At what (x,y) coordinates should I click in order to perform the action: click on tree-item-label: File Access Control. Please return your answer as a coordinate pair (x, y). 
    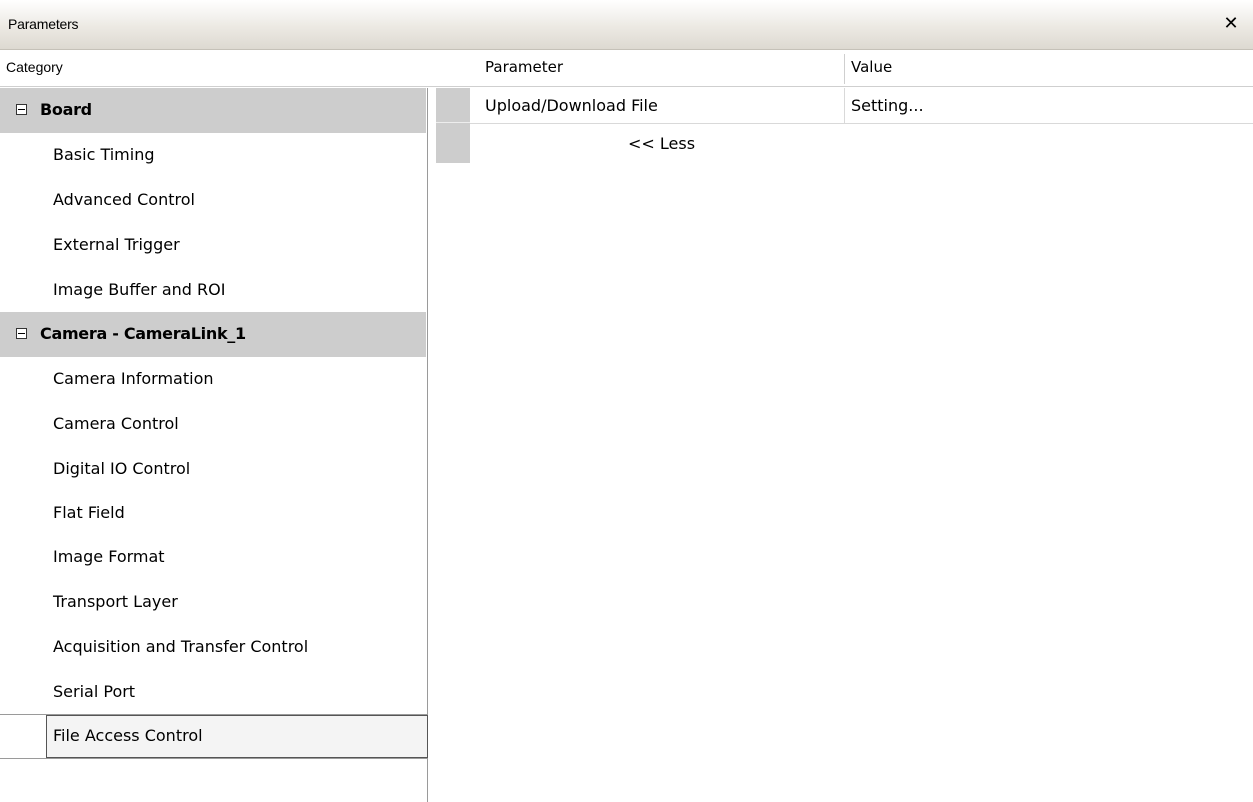
    Looking at the image, I should click on (128, 735).